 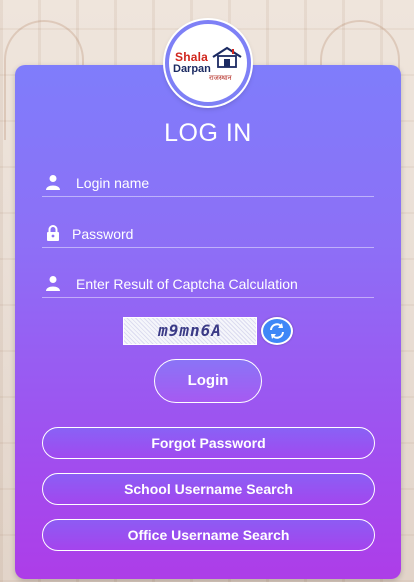 What do you see at coordinates (208, 381) in the screenshot?
I see `login-button: Login` at bounding box center [208, 381].